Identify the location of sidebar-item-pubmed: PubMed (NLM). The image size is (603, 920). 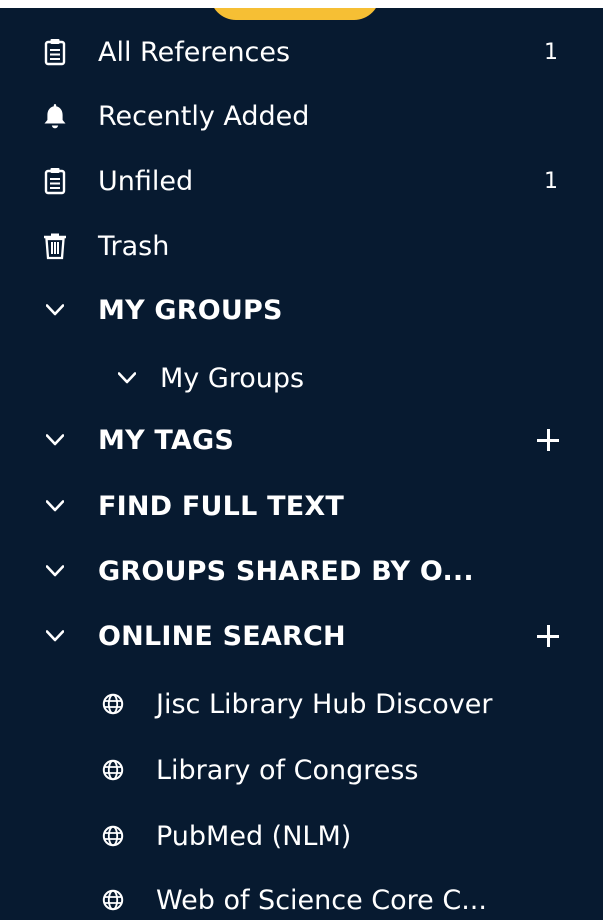
(301, 836).